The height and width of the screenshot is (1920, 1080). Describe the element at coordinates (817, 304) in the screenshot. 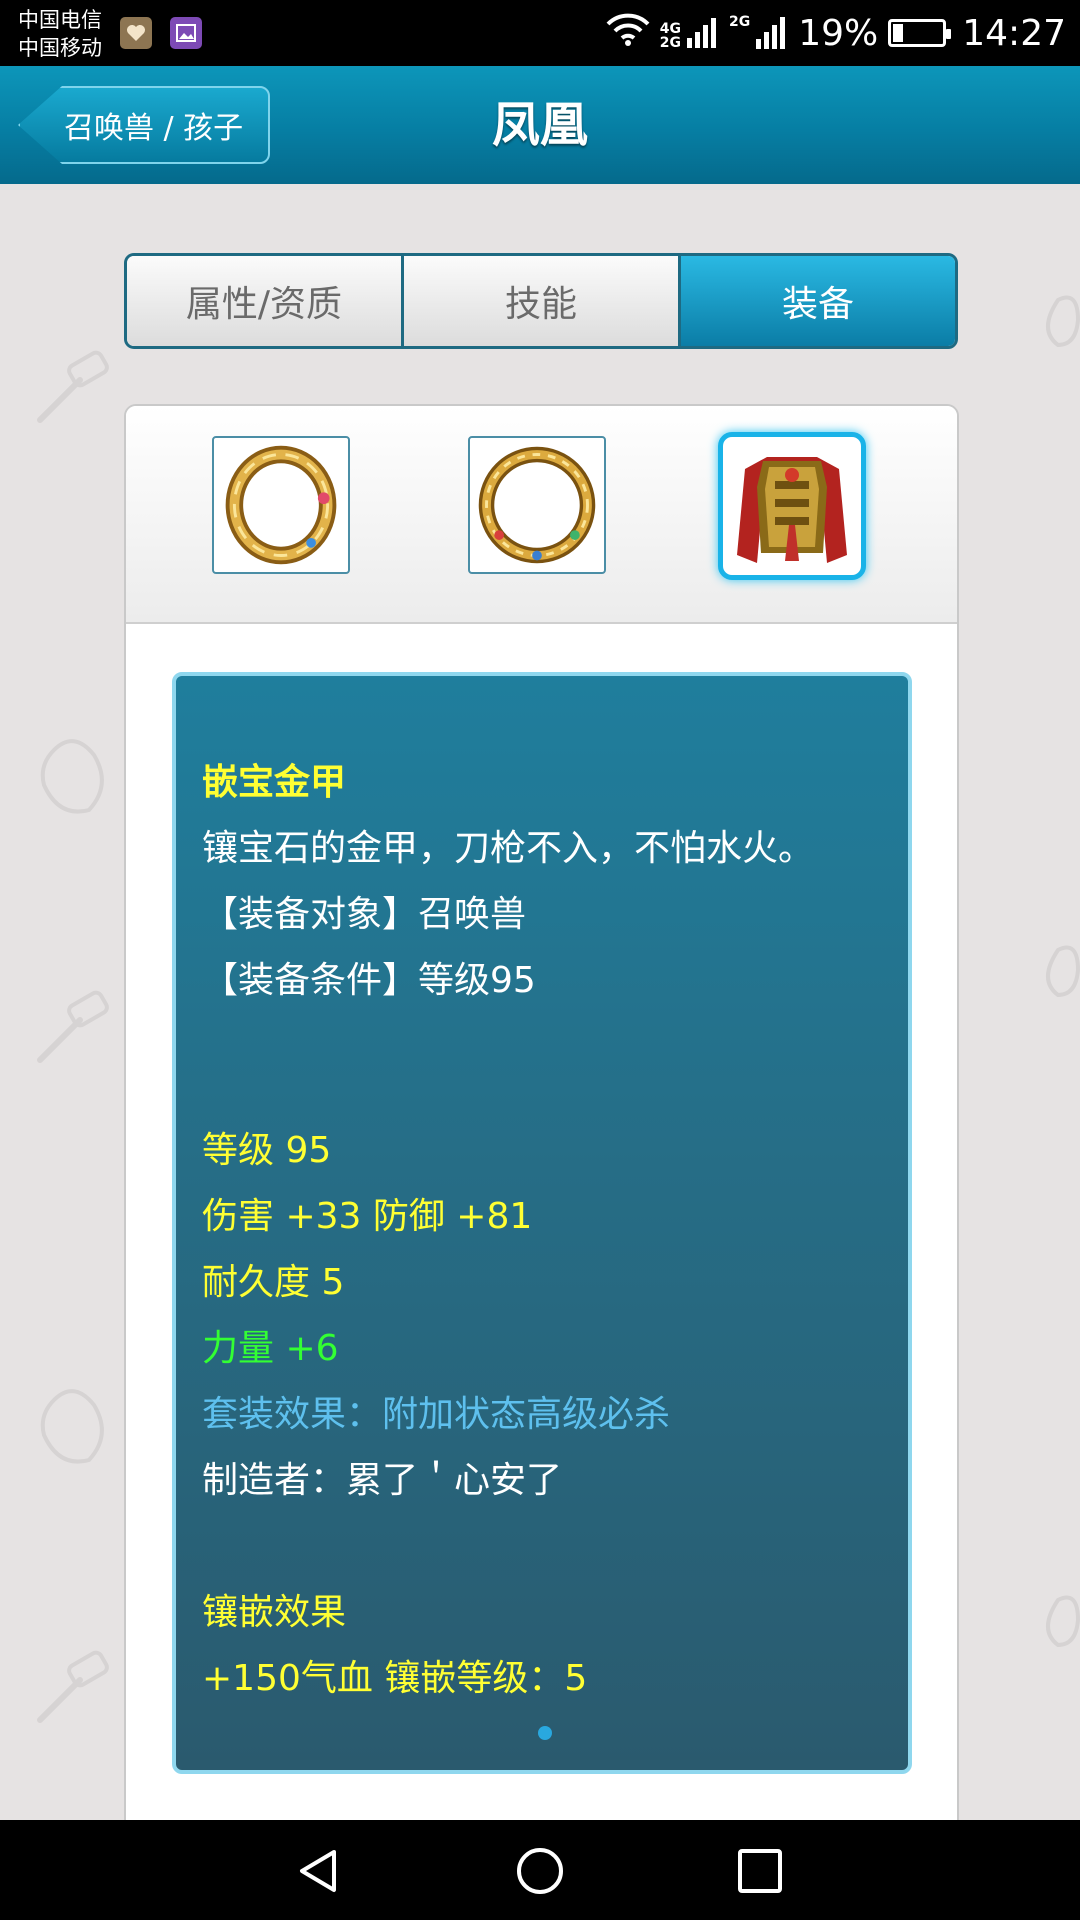

I see `tab-label: 装备` at that location.